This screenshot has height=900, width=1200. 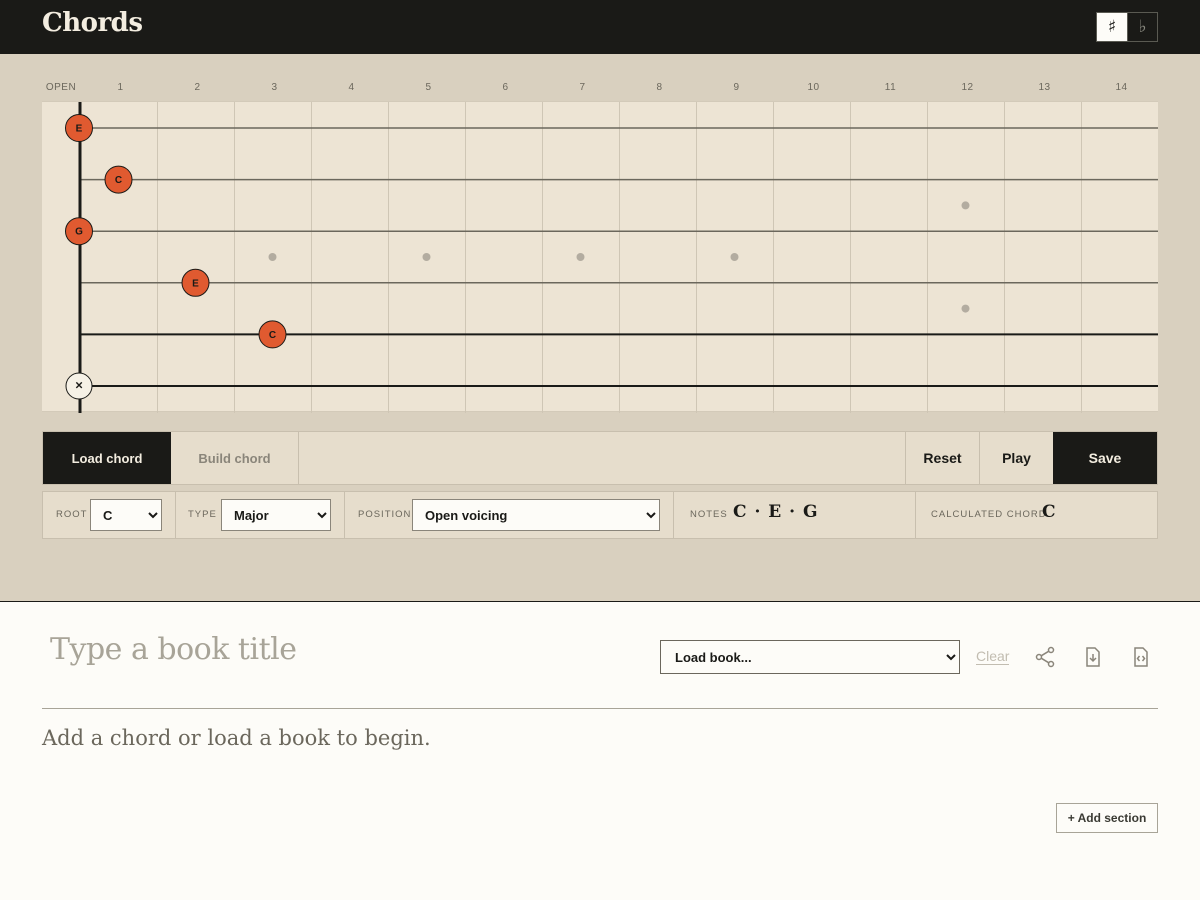 I want to click on download-icon, so click(x=1093, y=657).